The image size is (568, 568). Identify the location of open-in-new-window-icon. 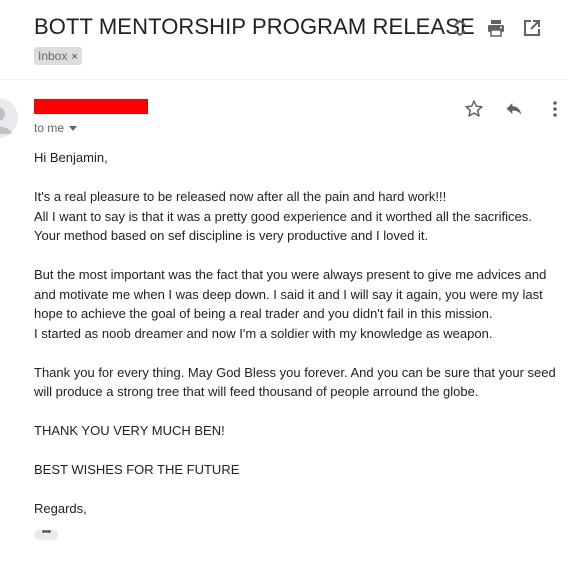
(532, 28).